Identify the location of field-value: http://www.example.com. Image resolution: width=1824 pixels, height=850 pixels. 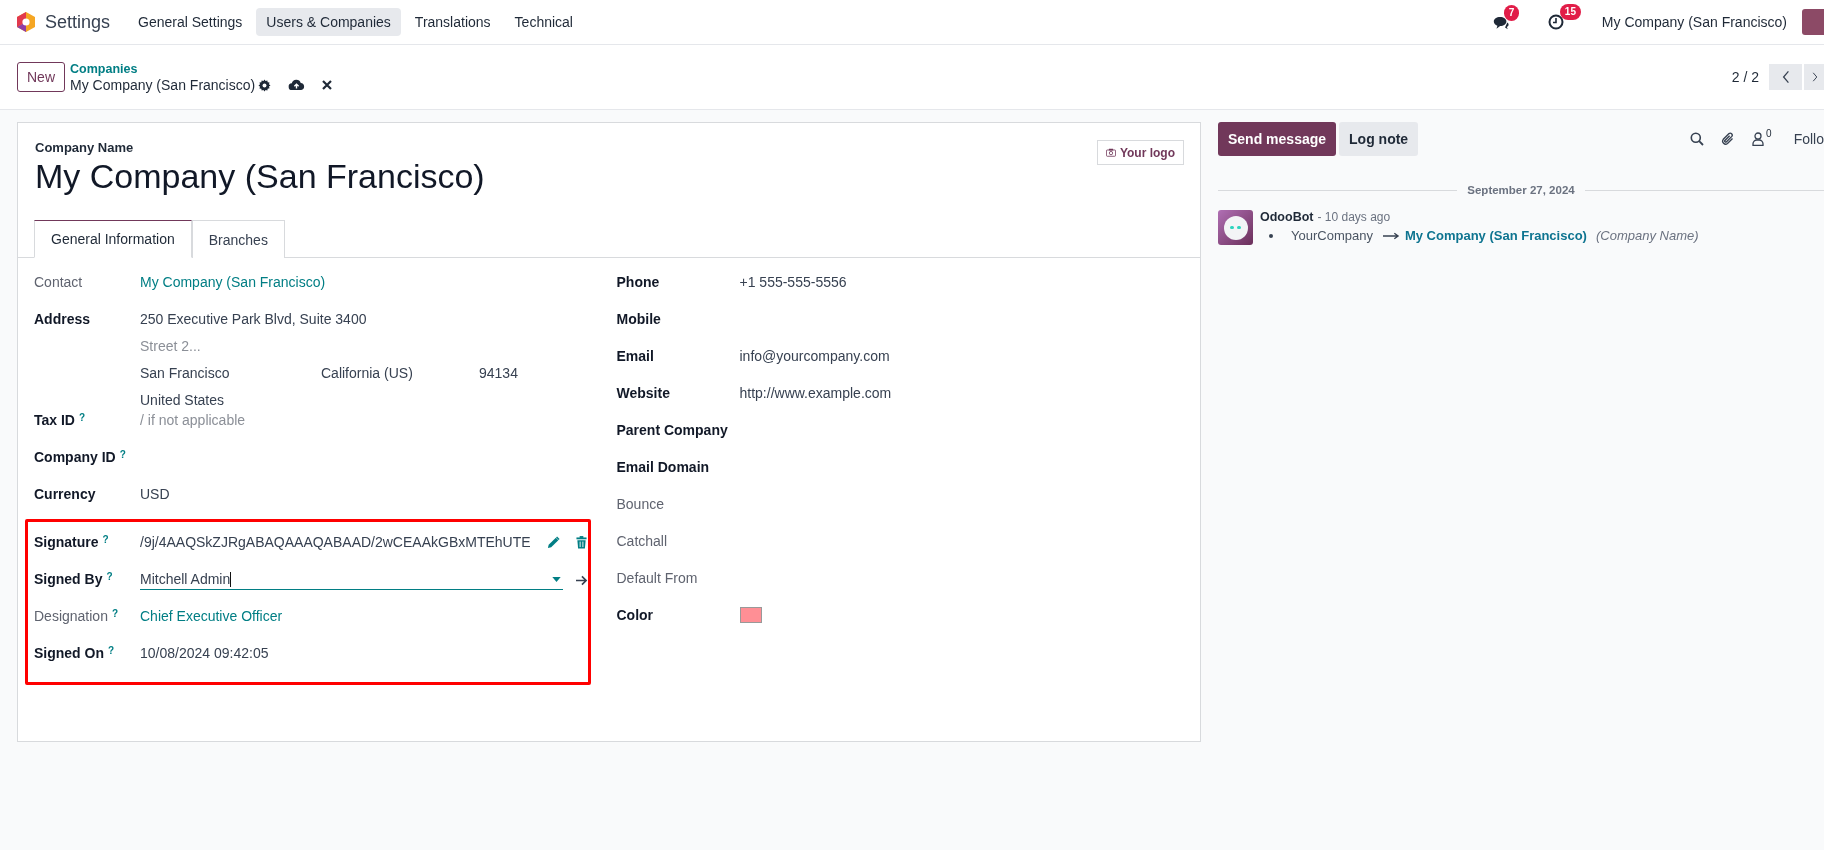
(815, 393).